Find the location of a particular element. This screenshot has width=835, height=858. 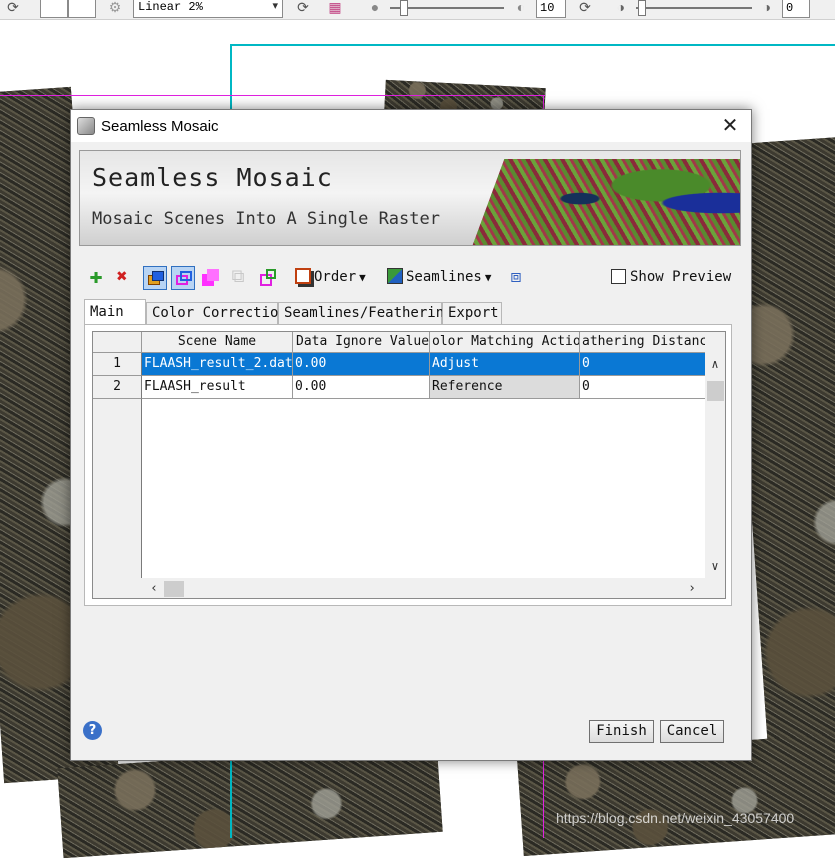

column-header-color-matching: olor Matching Actio is located at coordinates (505, 342).